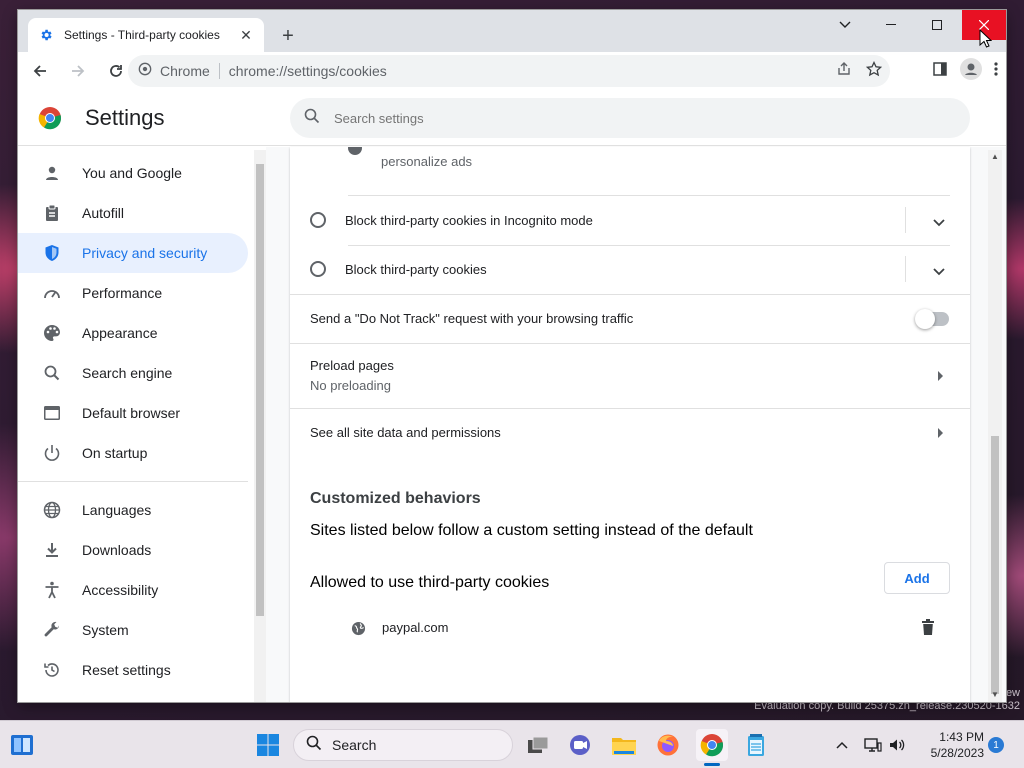  What do you see at coordinates (115, 453) in the screenshot?
I see `sidebar-item-label: On startup` at bounding box center [115, 453].